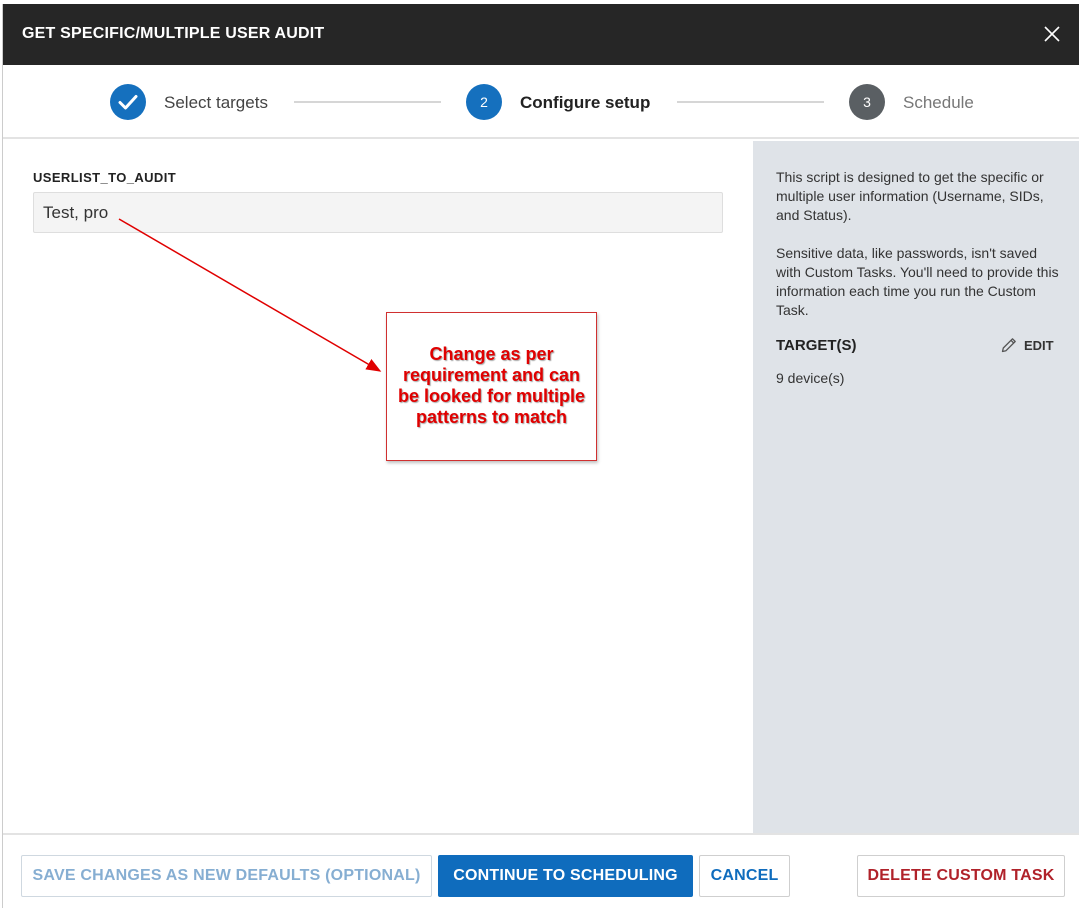  I want to click on dialog-title: GET SPECIFIC/MULTIPLE USER AUDIT, so click(173, 33).